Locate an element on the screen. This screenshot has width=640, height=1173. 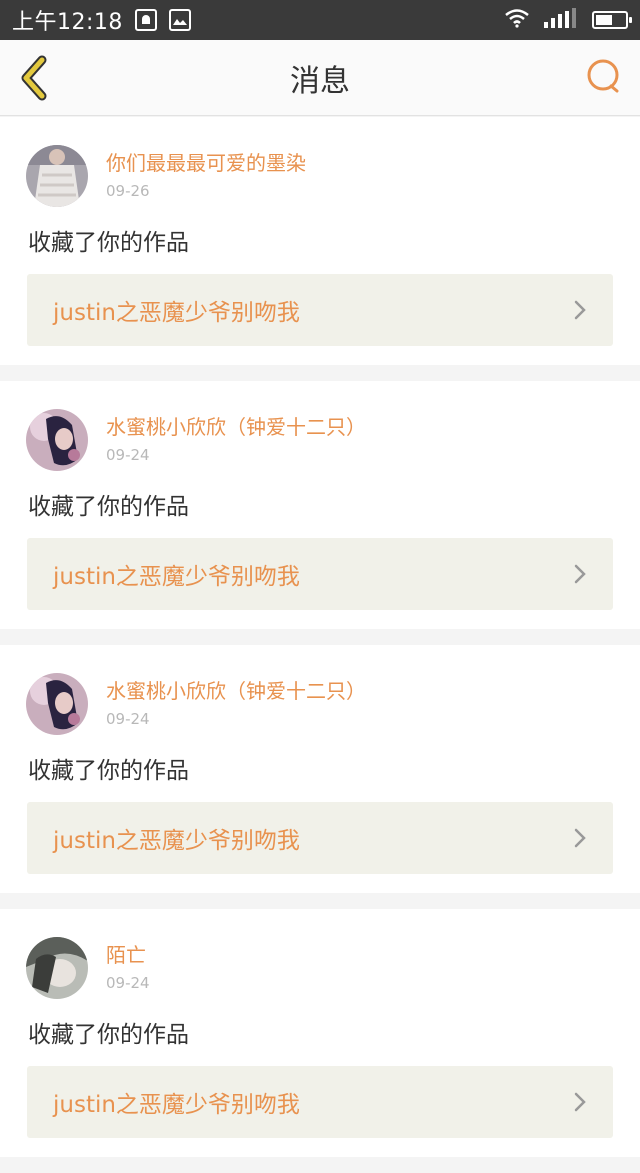
message-date: 09-26 is located at coordinates (128, 191).